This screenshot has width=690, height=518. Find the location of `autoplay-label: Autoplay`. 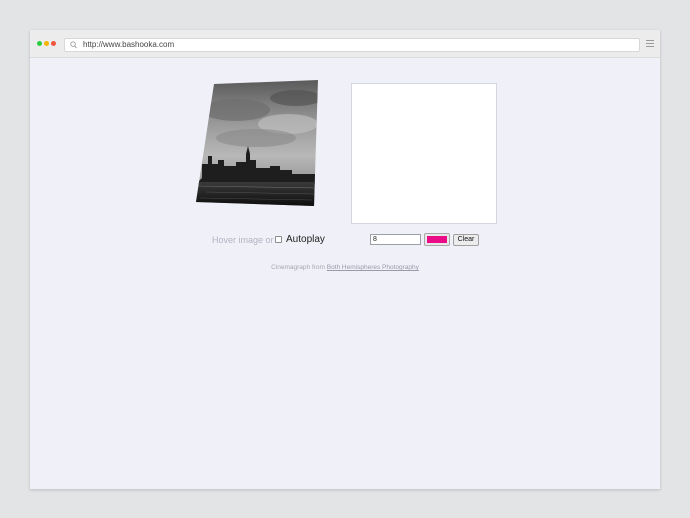

autoplay-label: Autoplay is located at coordinates (305, 239).